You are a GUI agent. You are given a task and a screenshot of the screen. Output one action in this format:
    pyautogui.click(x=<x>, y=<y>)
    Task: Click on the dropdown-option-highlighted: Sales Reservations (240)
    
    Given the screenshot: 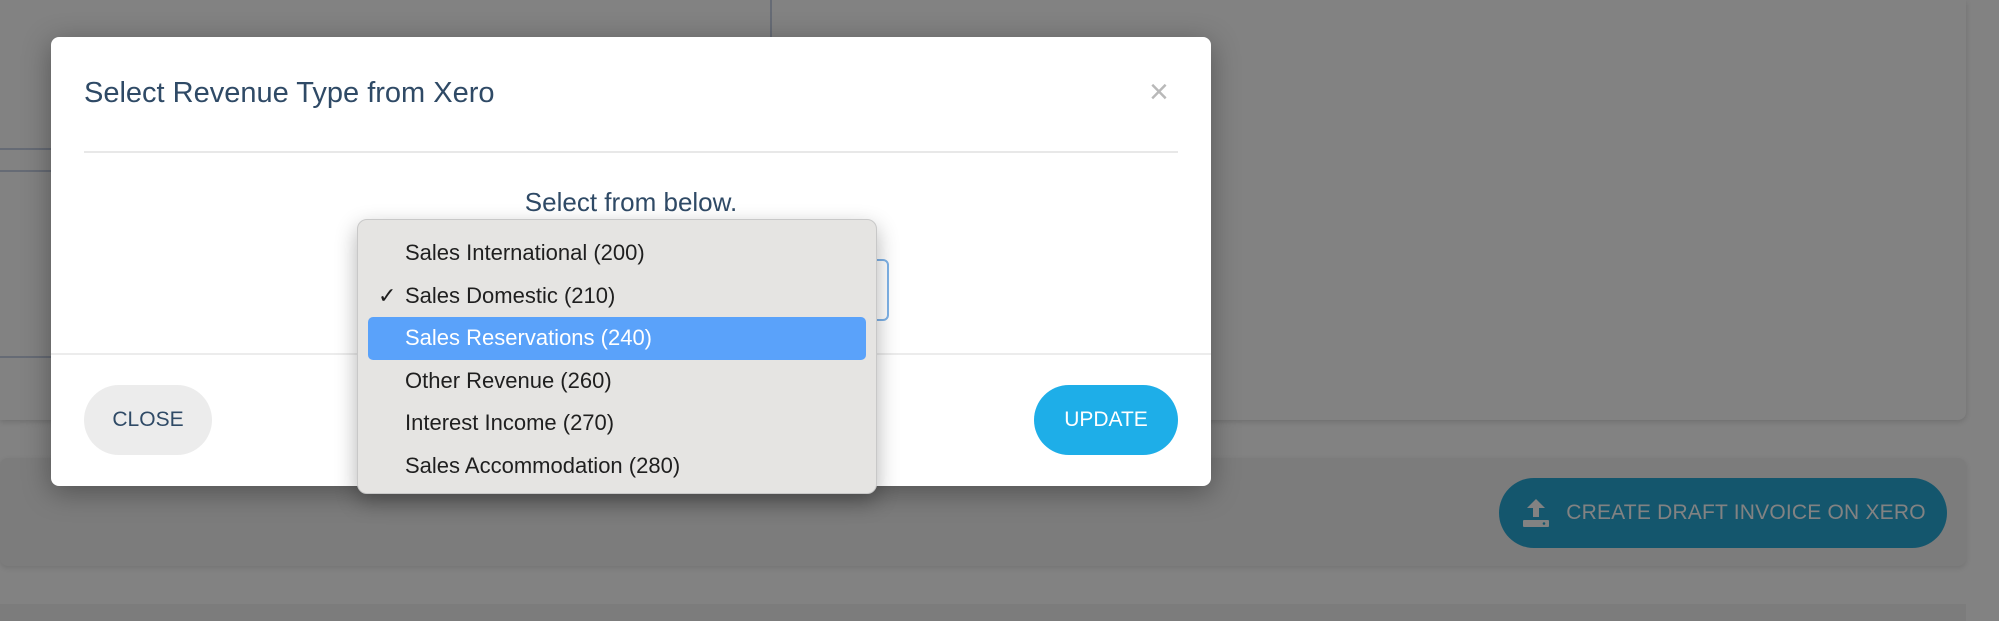 What is the action you would take?
    pyautogui.click(x=617, y=338)
    